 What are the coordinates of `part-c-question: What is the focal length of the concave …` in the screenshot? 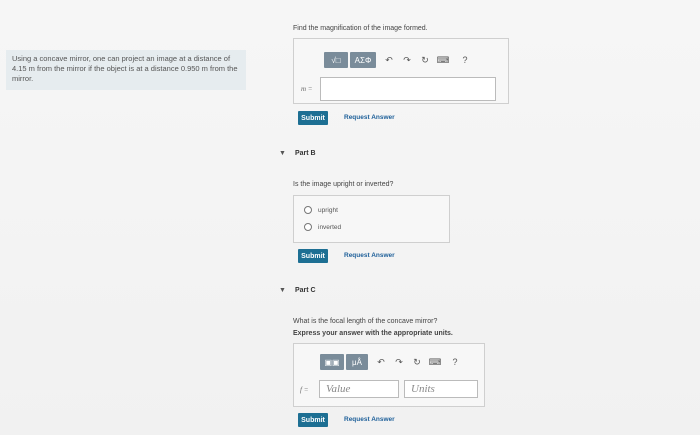 It's located at (365, 321).